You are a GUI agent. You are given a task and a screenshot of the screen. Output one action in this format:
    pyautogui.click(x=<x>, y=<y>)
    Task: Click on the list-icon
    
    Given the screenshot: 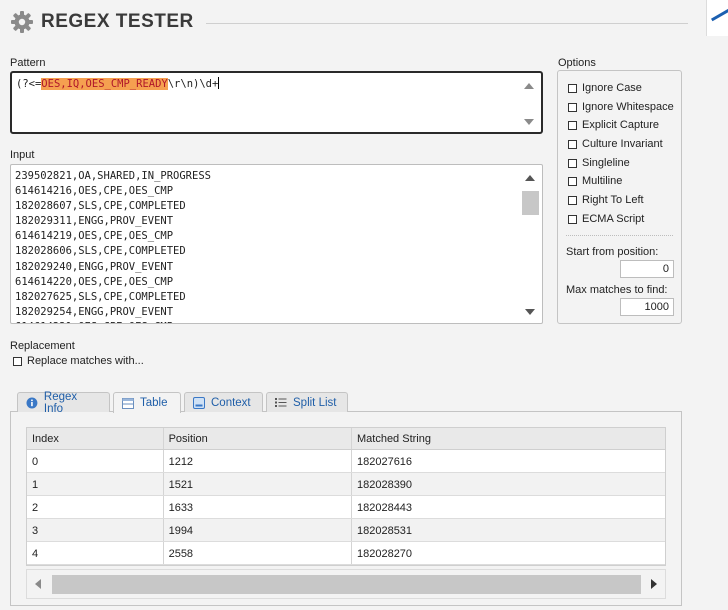 What is the action you would take?
    pyautogui.click(x=281, y=402)
    